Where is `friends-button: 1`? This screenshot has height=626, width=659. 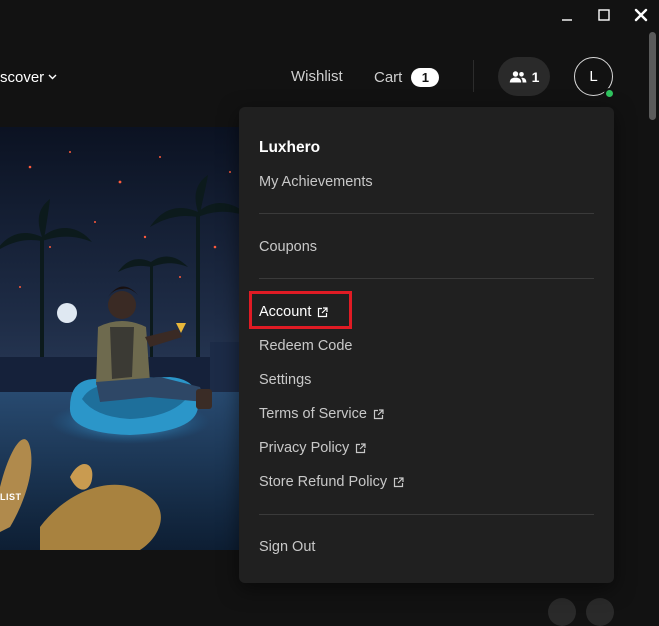
friends-button: 1 is located at coordinates (524, 76).